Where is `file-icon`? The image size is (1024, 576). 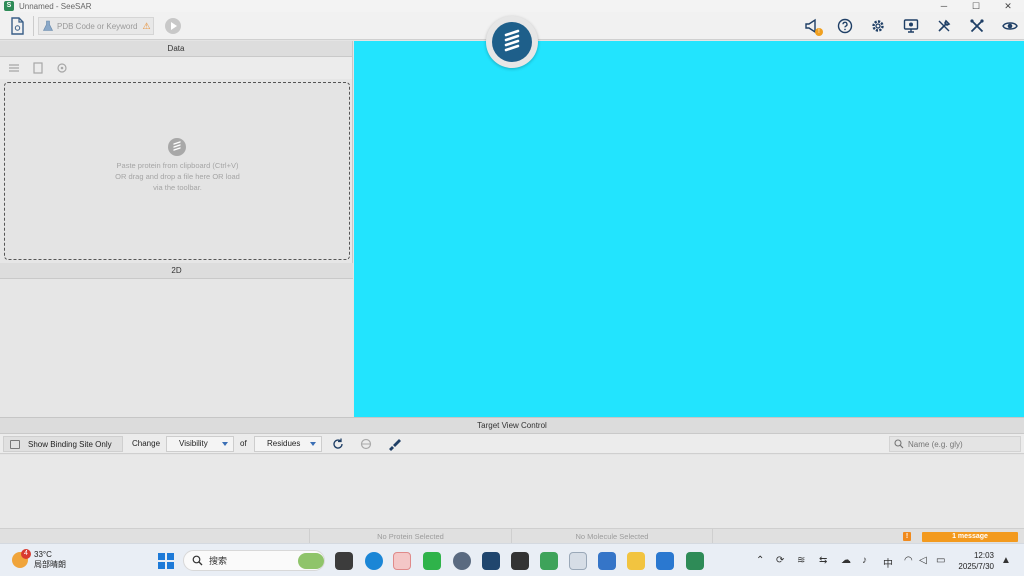
file-icon is located at coordinates (17, 26).